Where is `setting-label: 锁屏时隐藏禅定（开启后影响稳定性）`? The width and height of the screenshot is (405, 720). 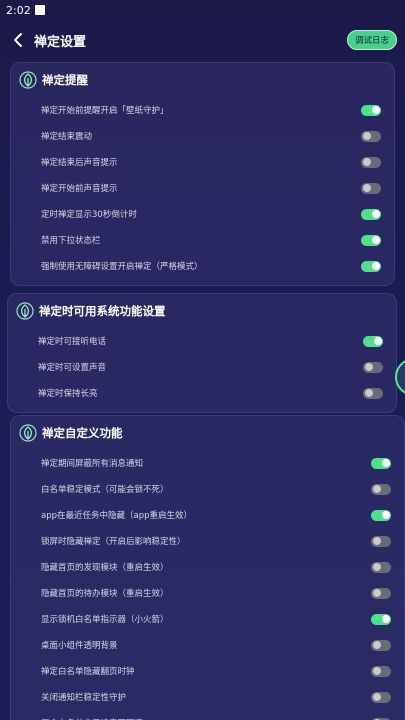 setting-label: 锁屏时隐藏禅定（开启后影响稳定性） is located at coordinates (113, 542).